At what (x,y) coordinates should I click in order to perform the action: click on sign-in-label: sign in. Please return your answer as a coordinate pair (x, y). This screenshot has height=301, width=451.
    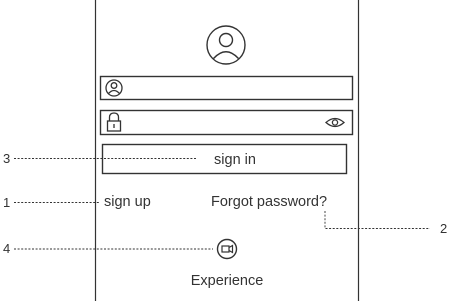
    Looking at the image, I should click on (235, 160).